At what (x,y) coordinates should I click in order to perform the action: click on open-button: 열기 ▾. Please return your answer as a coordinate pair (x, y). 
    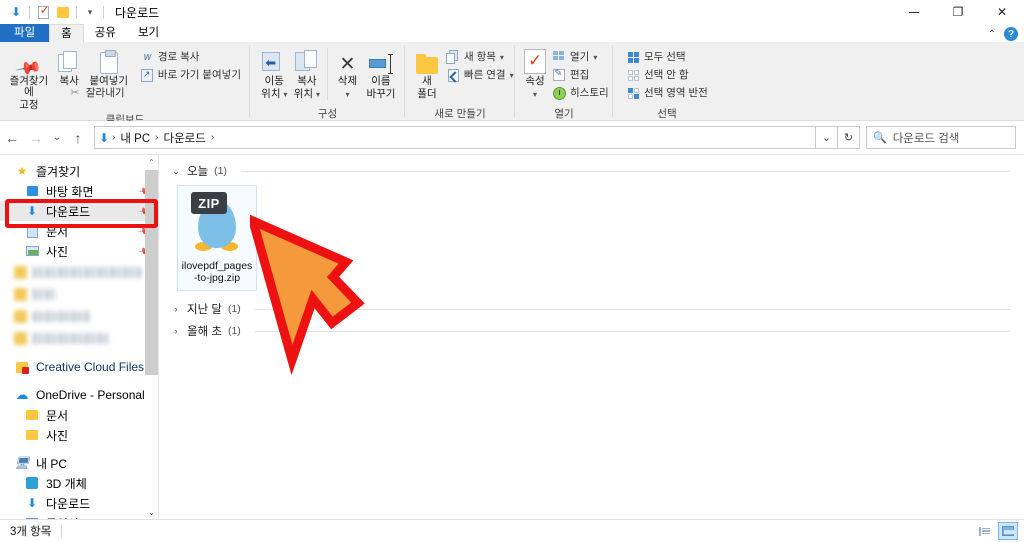
    Looking at the image, I should click on (580, 57).